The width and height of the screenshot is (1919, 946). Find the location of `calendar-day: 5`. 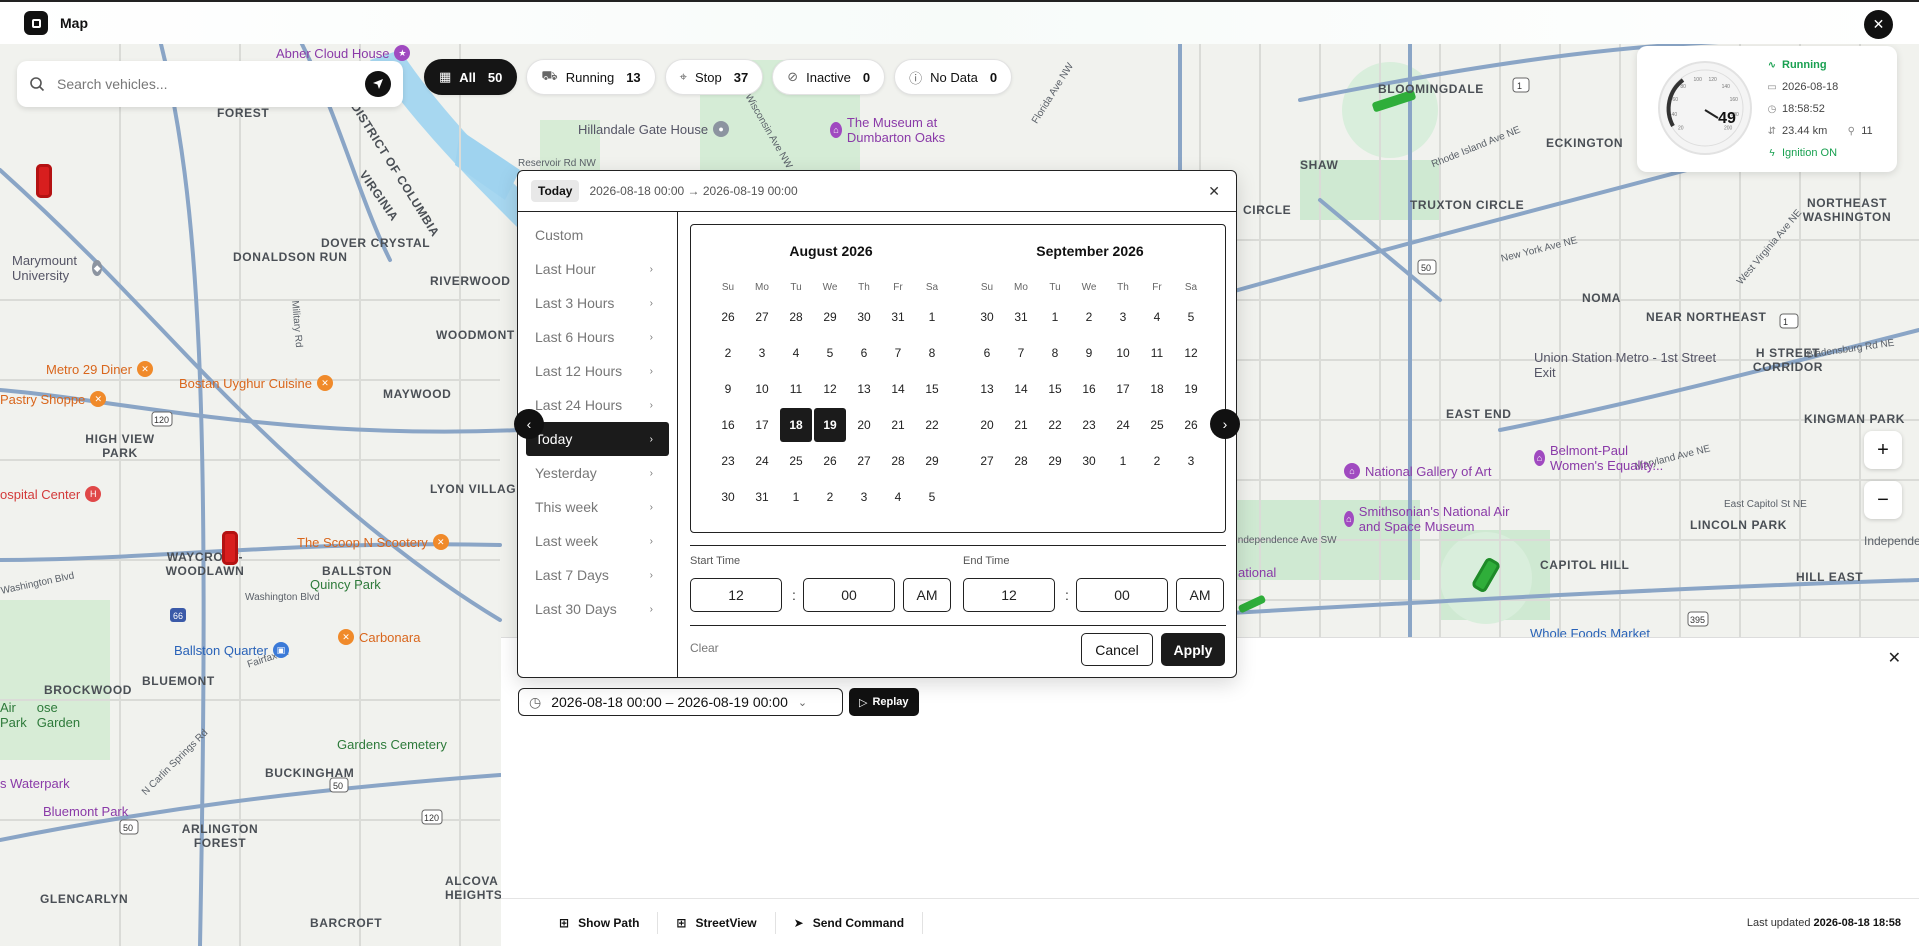

calendar-day: 5 is located at coordinates (830, 353).